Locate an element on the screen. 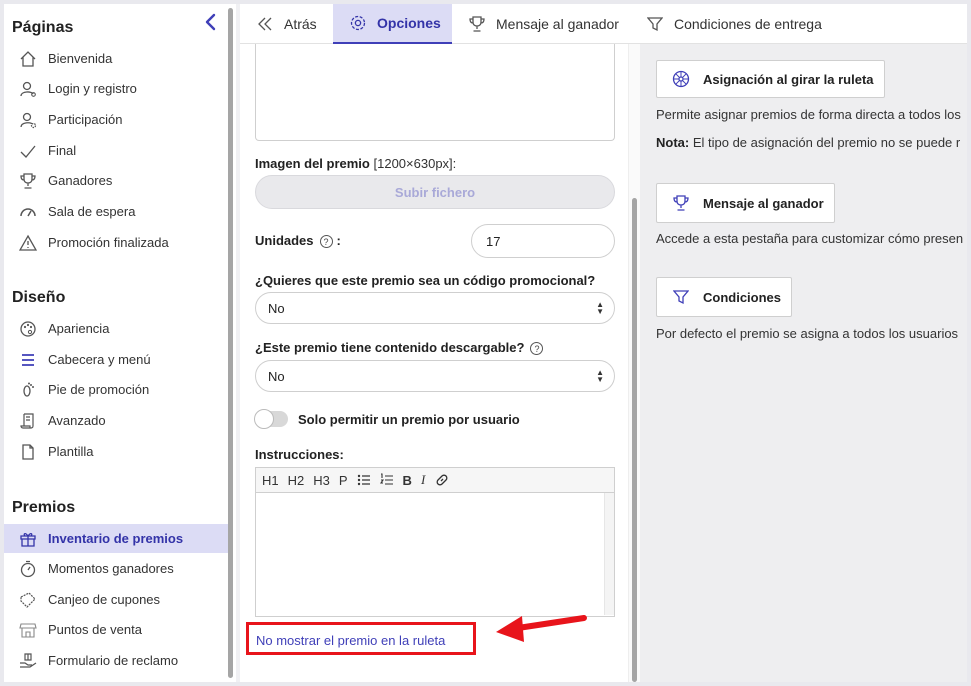 The image size is (971, 686). editor-toolbar: H1 H2 H3 P B I is located at coordinates (435, 480).